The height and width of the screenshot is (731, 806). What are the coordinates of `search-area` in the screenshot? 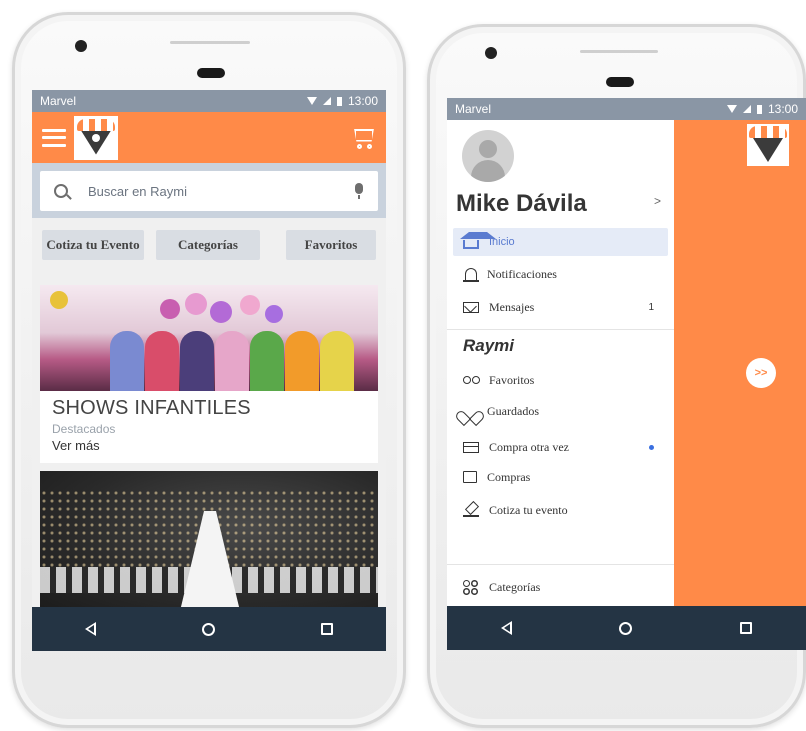 It's located at (209, 190).